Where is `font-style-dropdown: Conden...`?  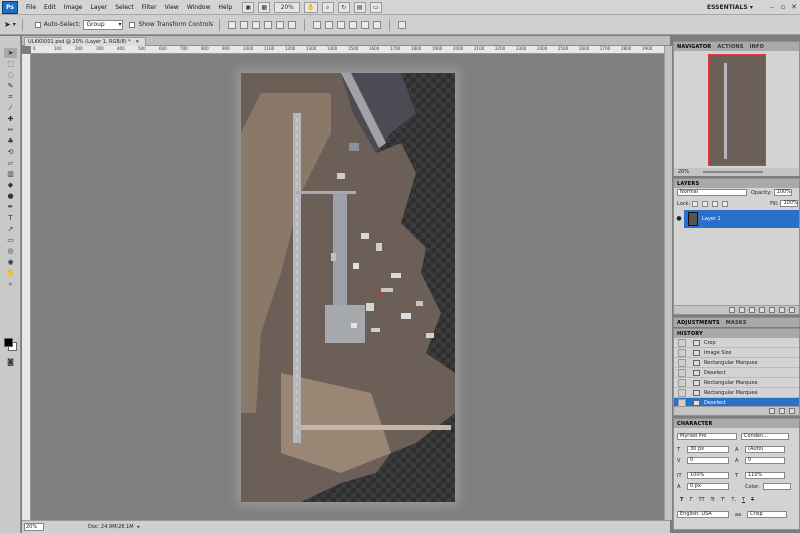 font-style-dropdown: Conden... is located at coordinates (765, 436).